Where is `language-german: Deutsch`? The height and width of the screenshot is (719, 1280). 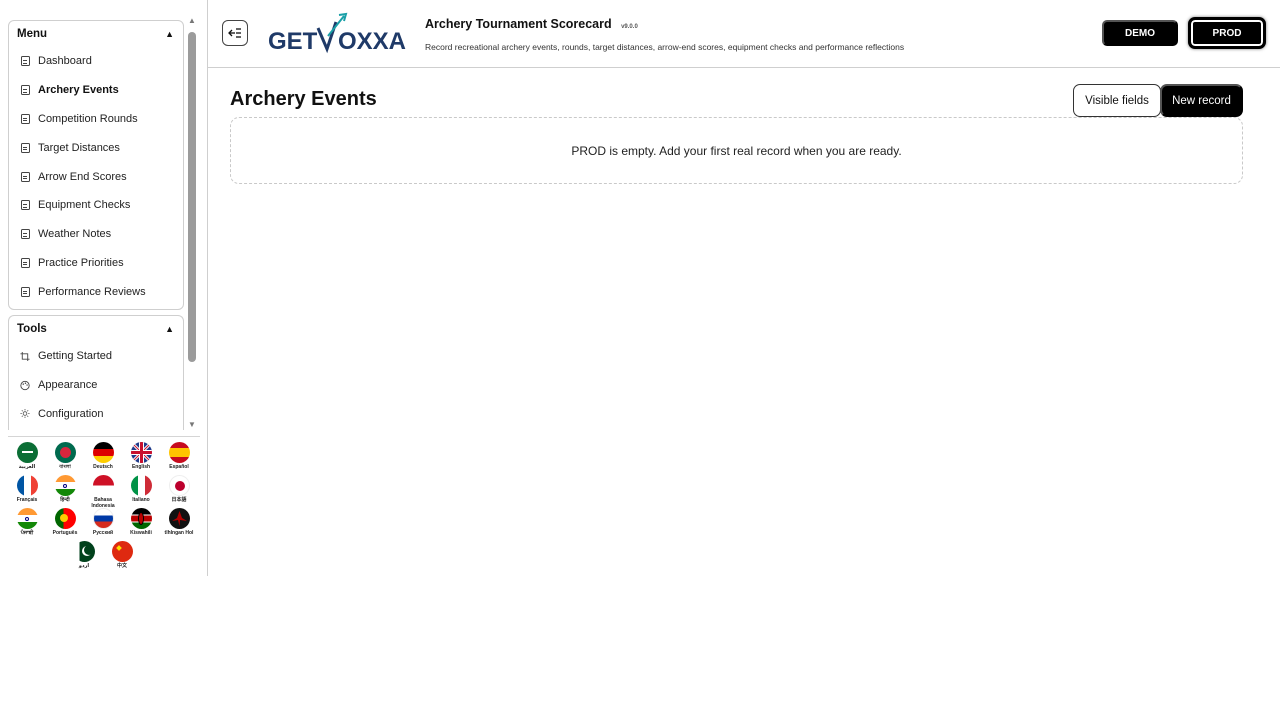 language-german: Deutsch is located at coordinates (103, 456).